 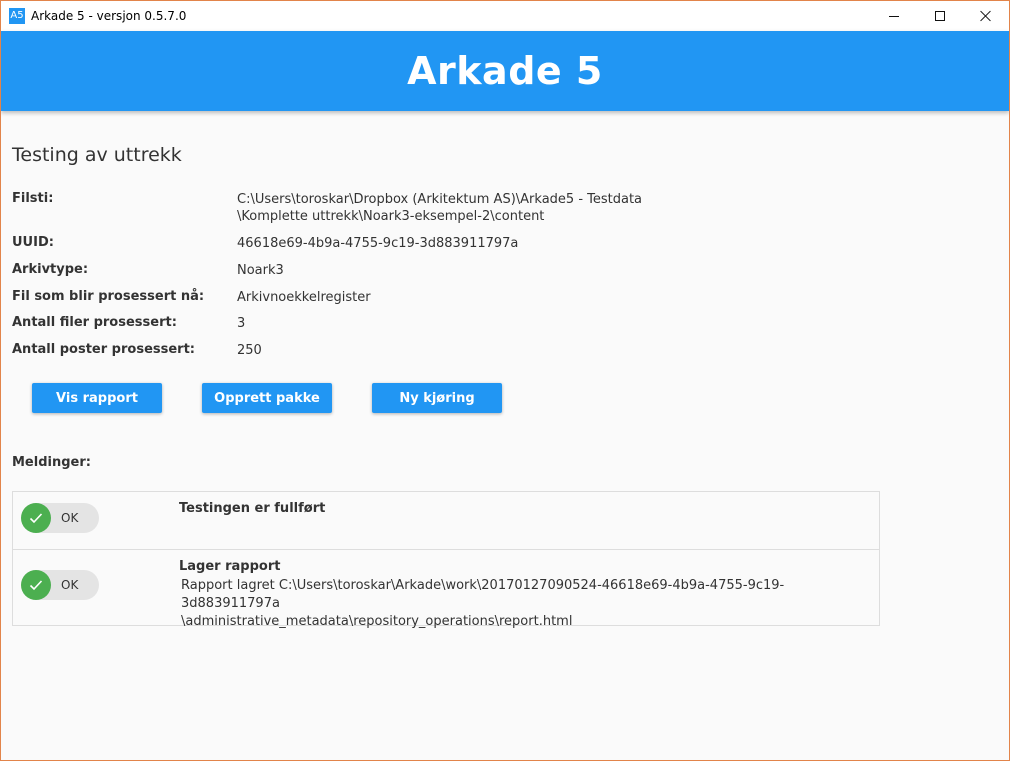 I want to click on app-header: Arkade 5, so click(x=505, y=71).